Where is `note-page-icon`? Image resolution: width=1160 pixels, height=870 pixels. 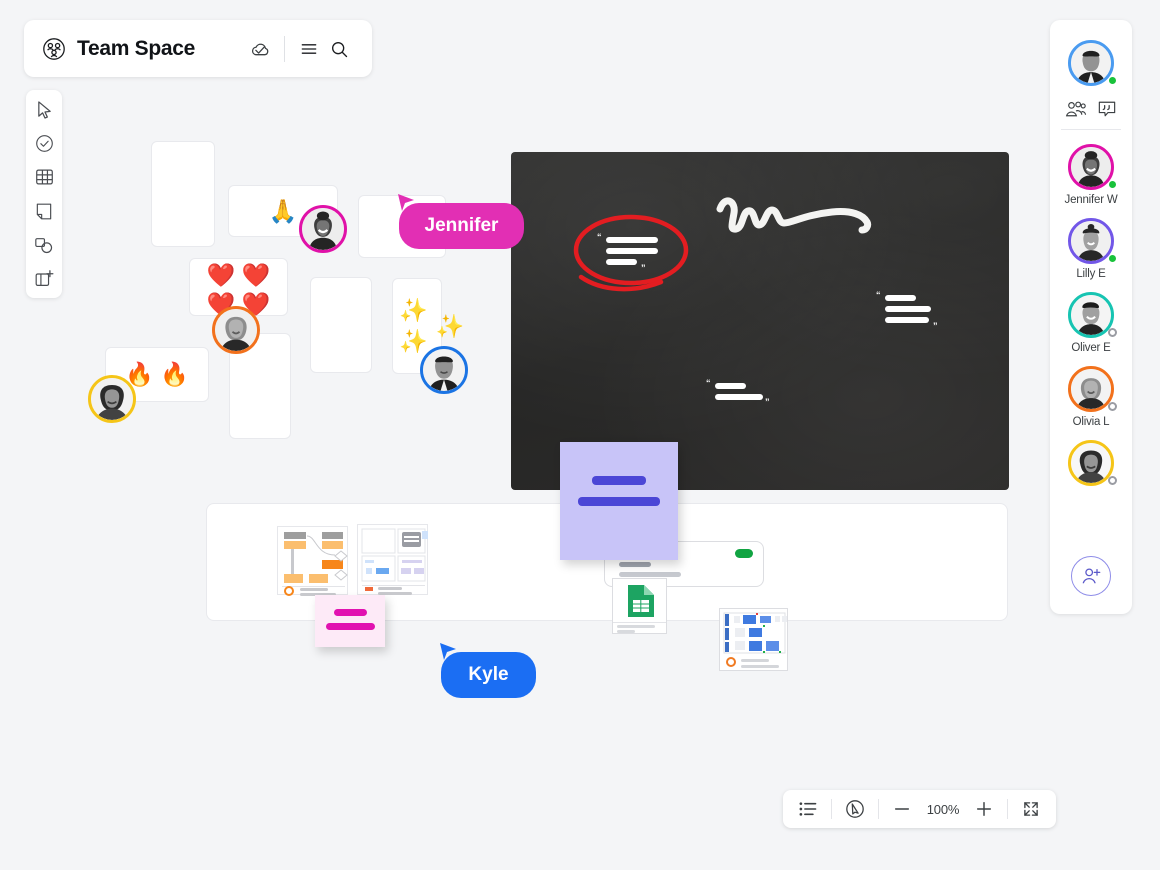
note-page-icon is located at coordinates (44, 211).